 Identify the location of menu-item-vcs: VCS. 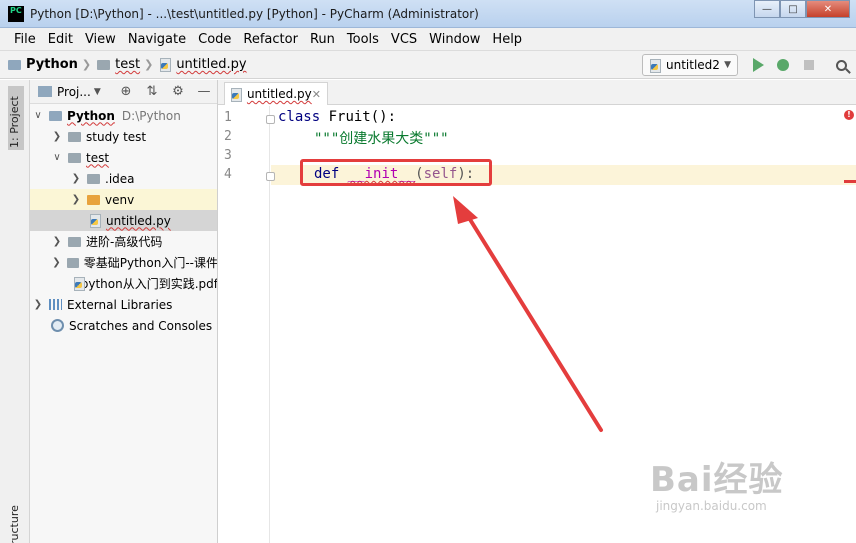
(404, 39).